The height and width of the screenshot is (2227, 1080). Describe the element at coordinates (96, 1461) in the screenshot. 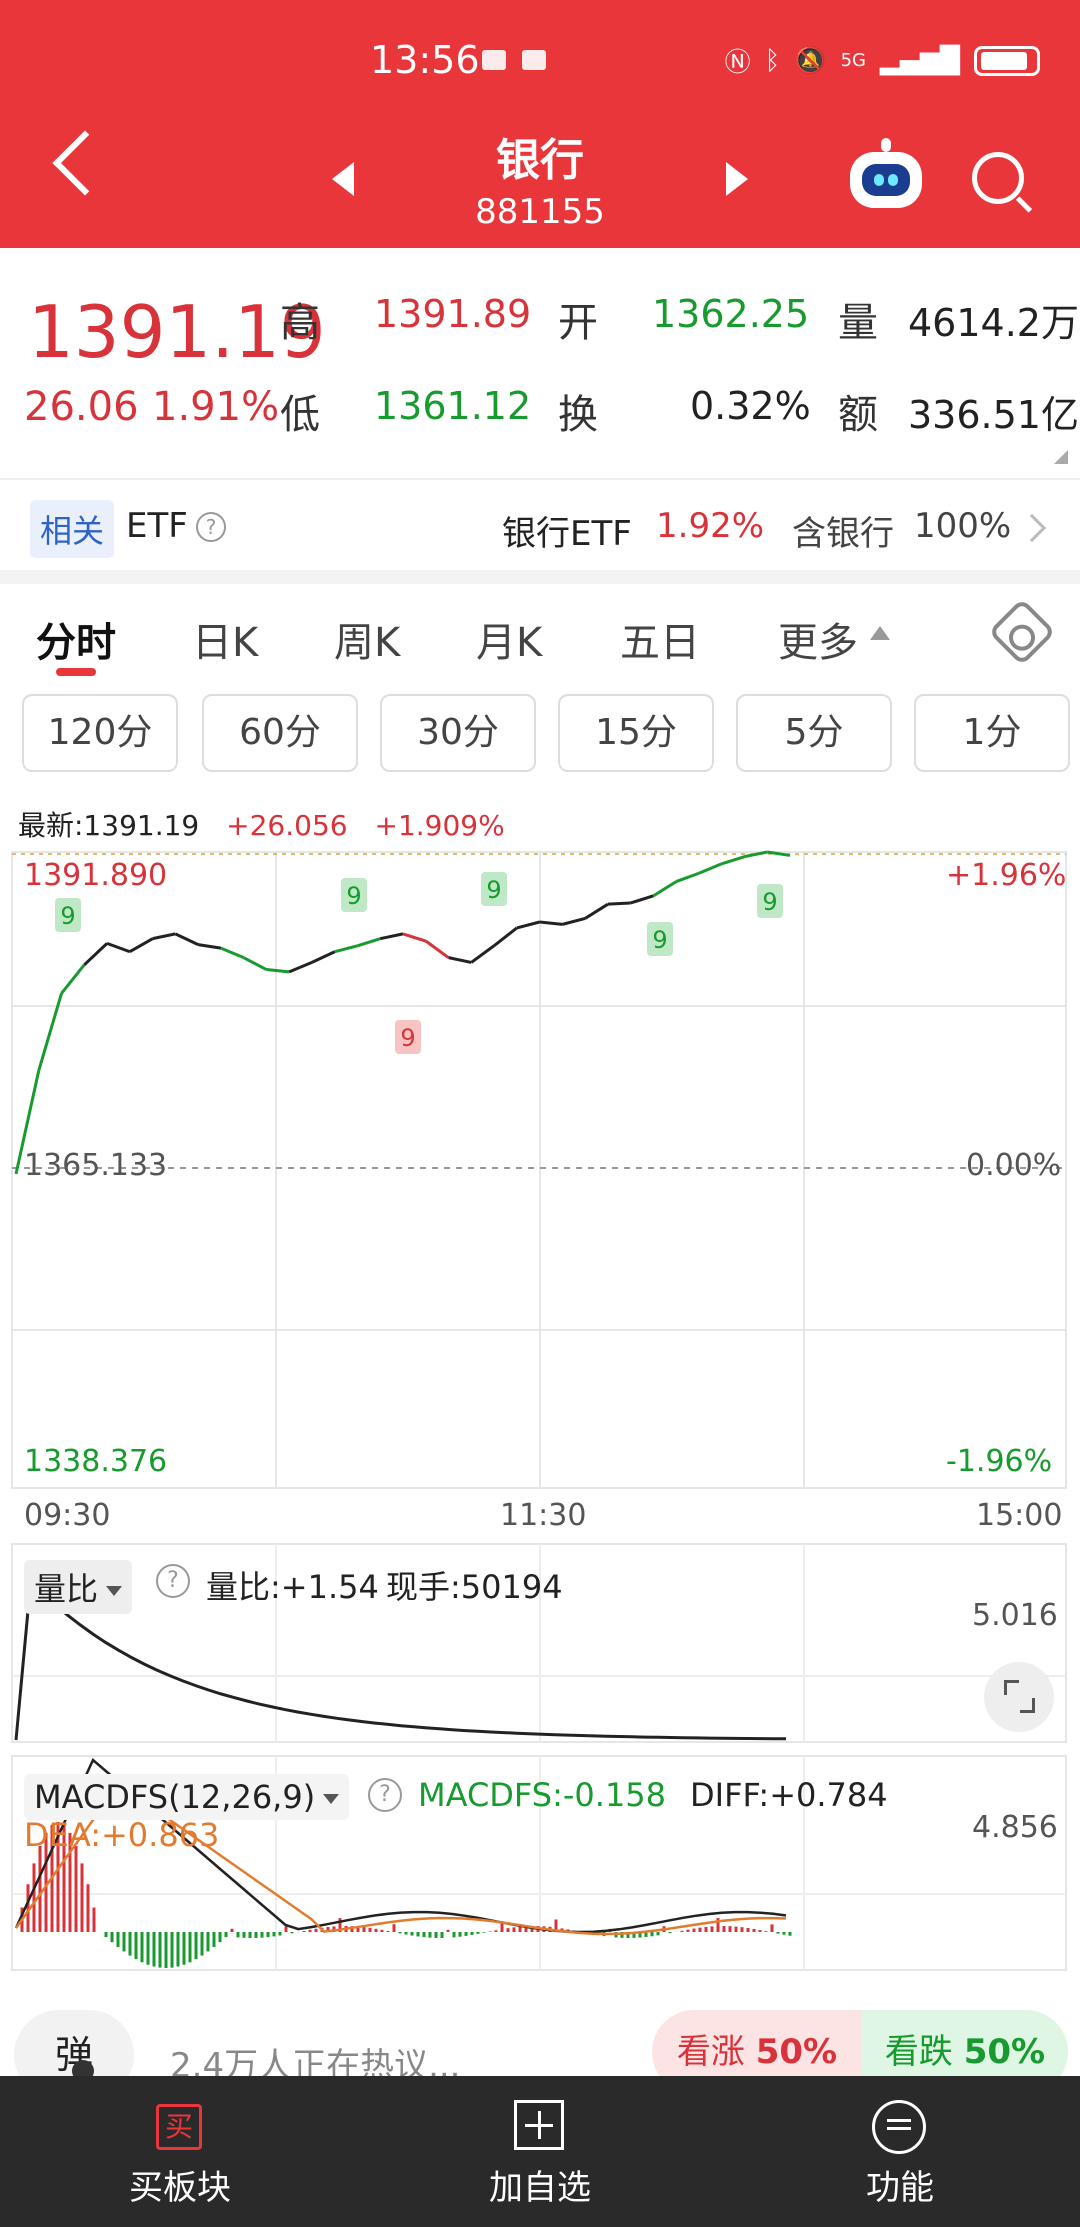

I see `y-bottom-label: 1338.376` at that location.